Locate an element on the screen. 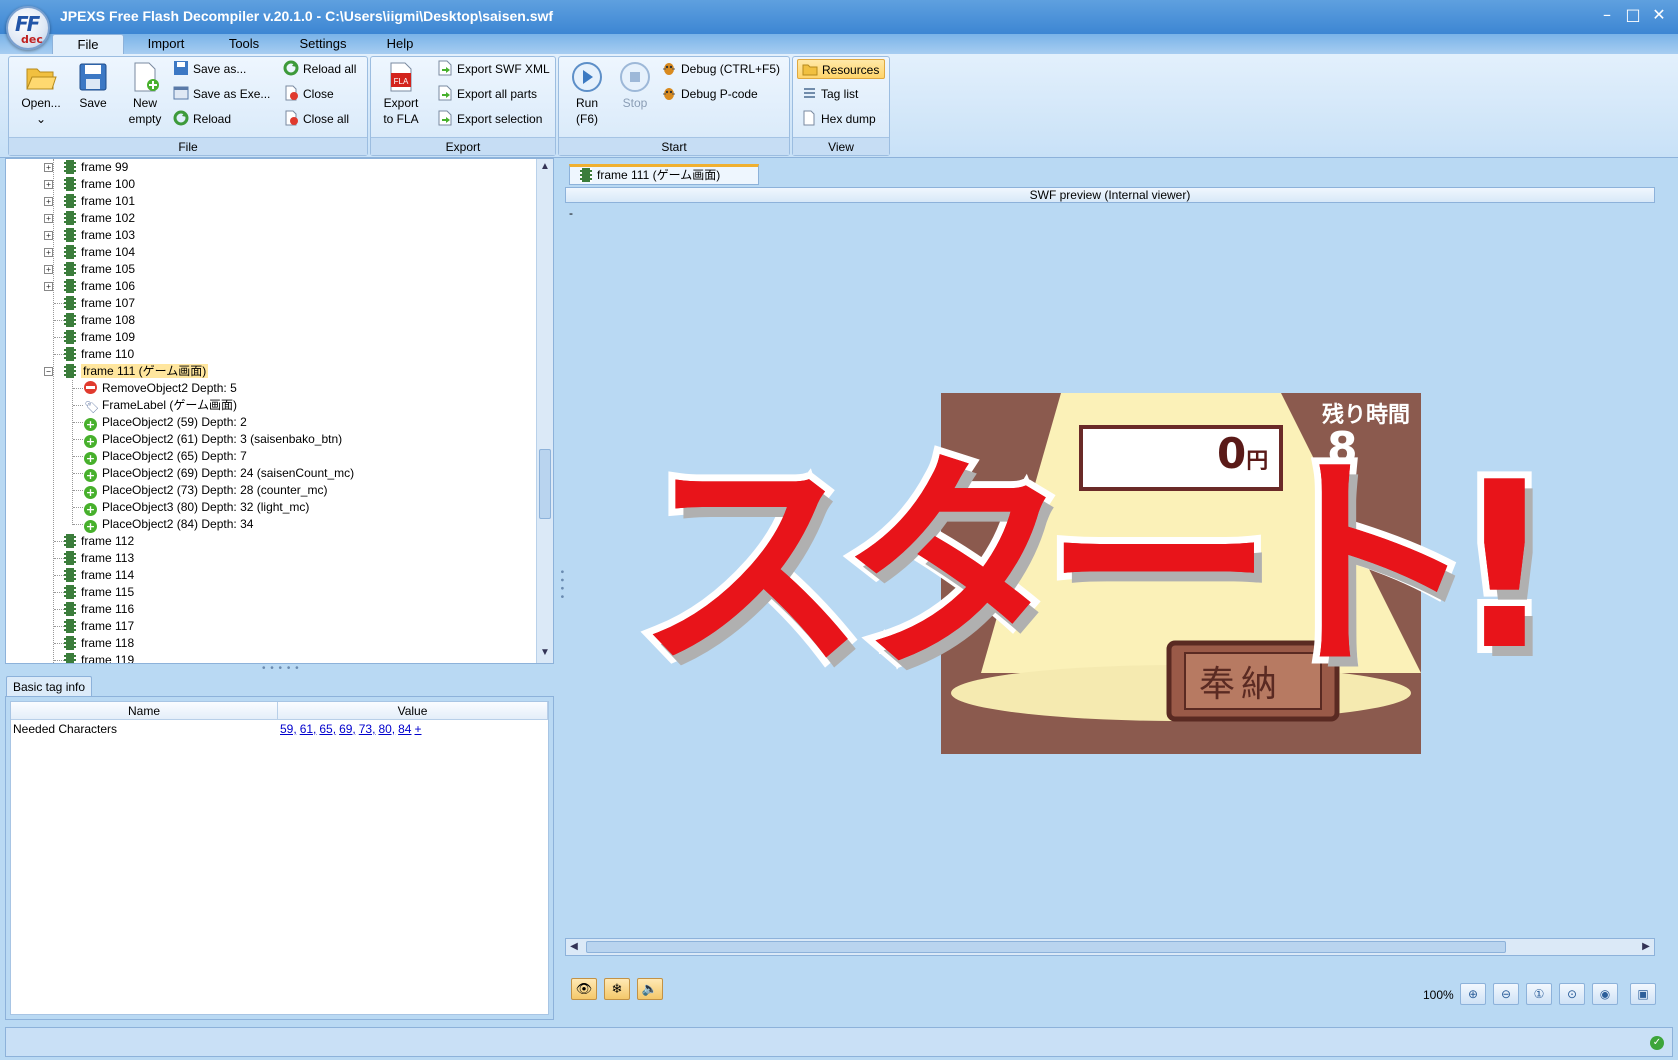 The height and width of the screenshot is (1060, 1678). tab-basic-tag-info: Basic tag info is located at coordinates (49, 686).